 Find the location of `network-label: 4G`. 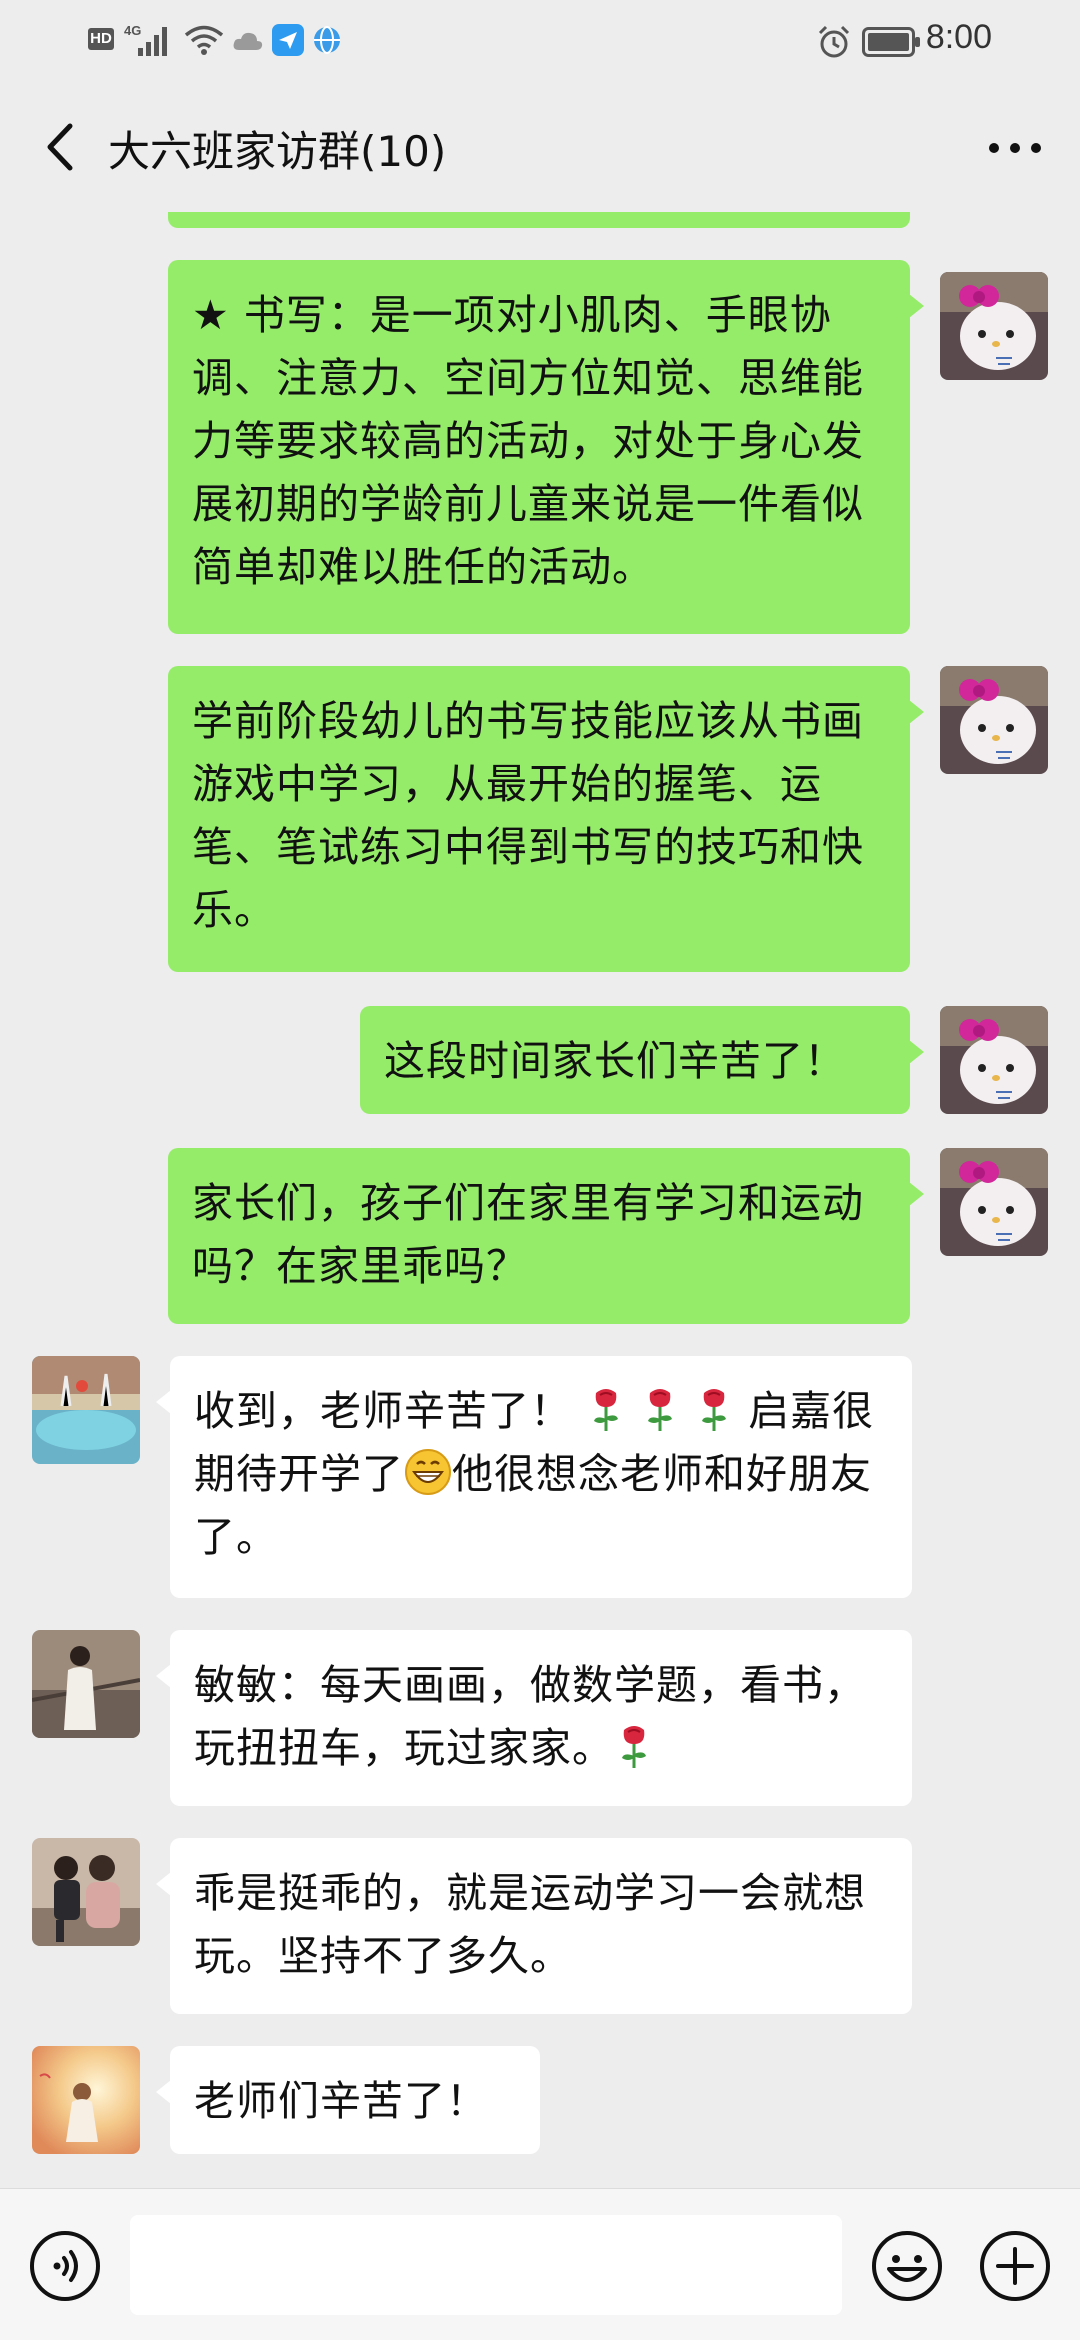

network-label: 4G is located at coordinates (132, 30).